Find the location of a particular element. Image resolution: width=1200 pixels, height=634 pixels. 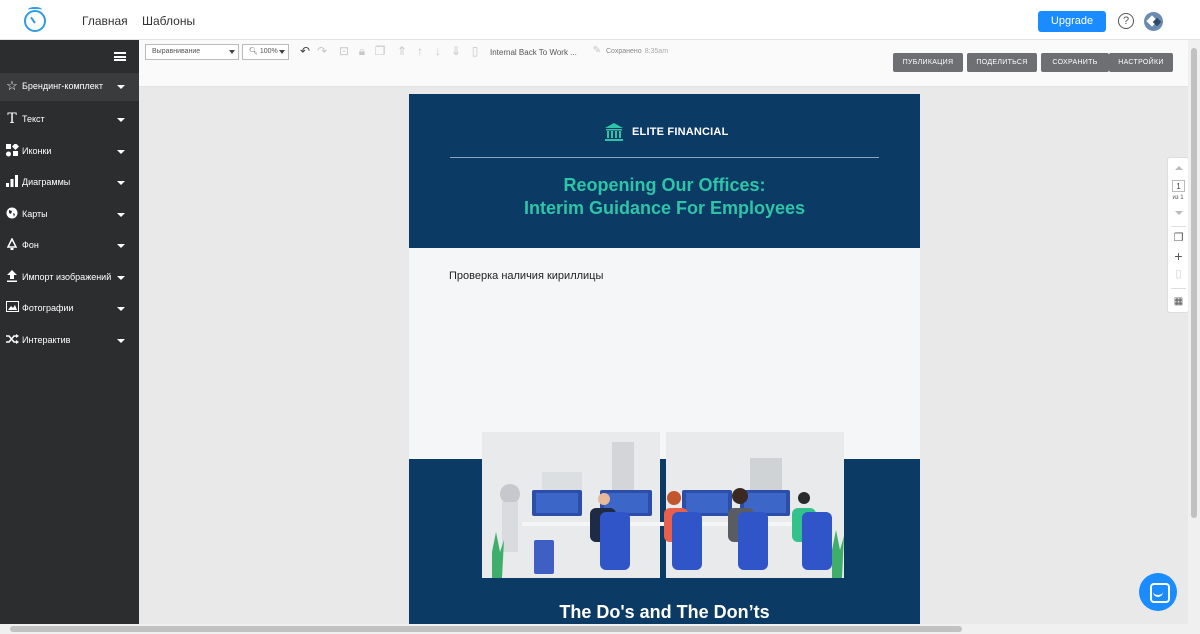

duplicate-icon: ❐ is located at coordinates (380, 51).